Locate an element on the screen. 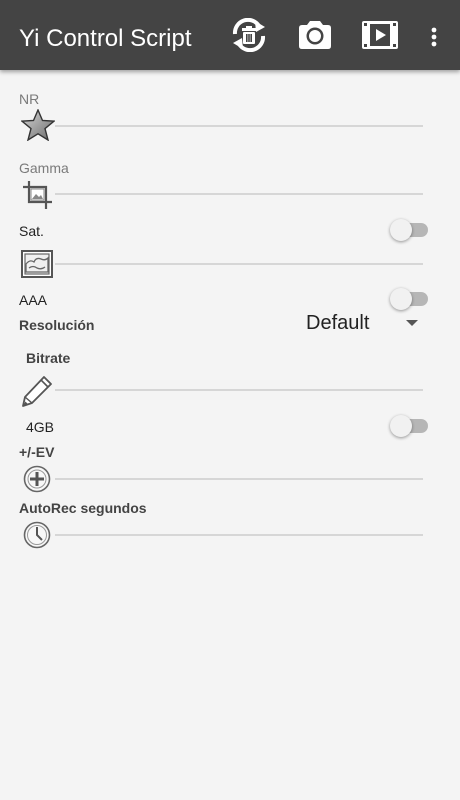 The height and width of the screenshot is (800, 460). resolution-value: Default is located at coordinates (338, 323).